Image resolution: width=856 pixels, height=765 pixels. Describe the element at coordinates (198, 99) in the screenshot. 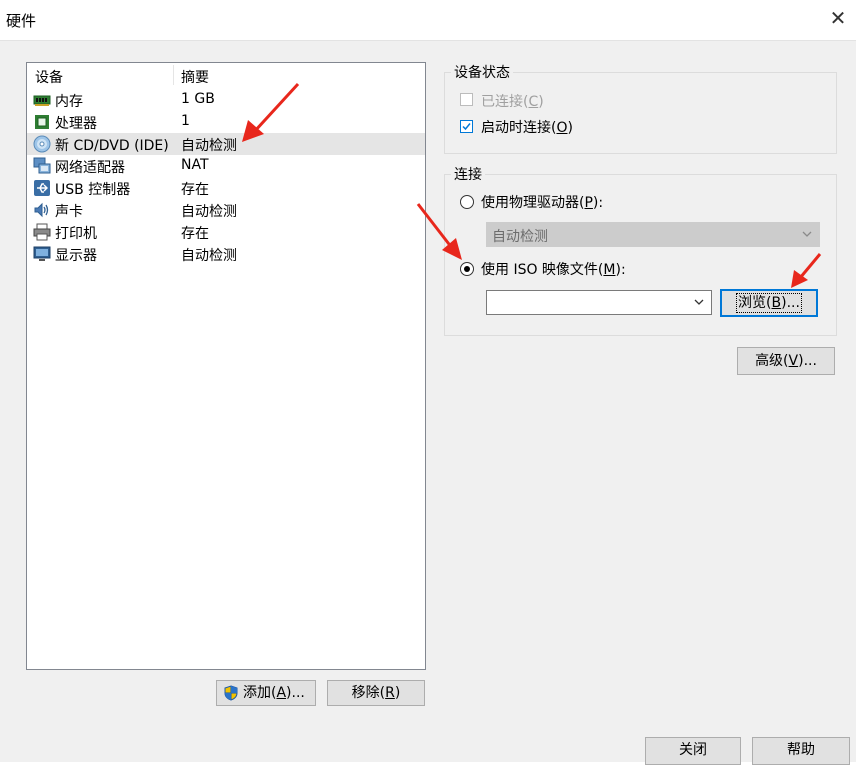

I see `device-summary: 1 GB` at that location.